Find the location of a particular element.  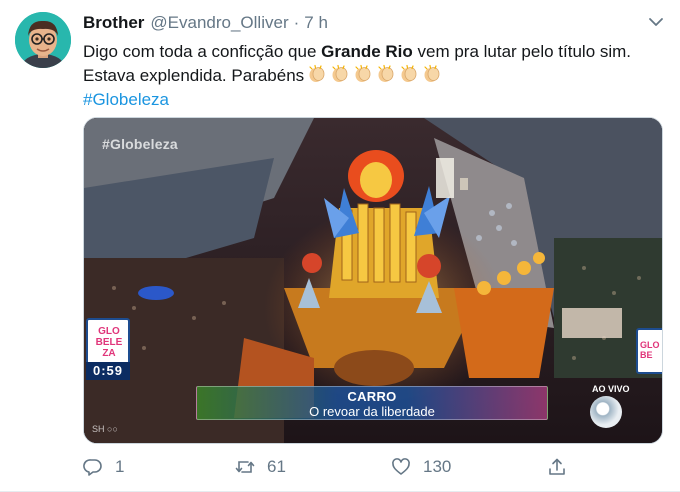

share-icon is located at coordinates (557, 466).